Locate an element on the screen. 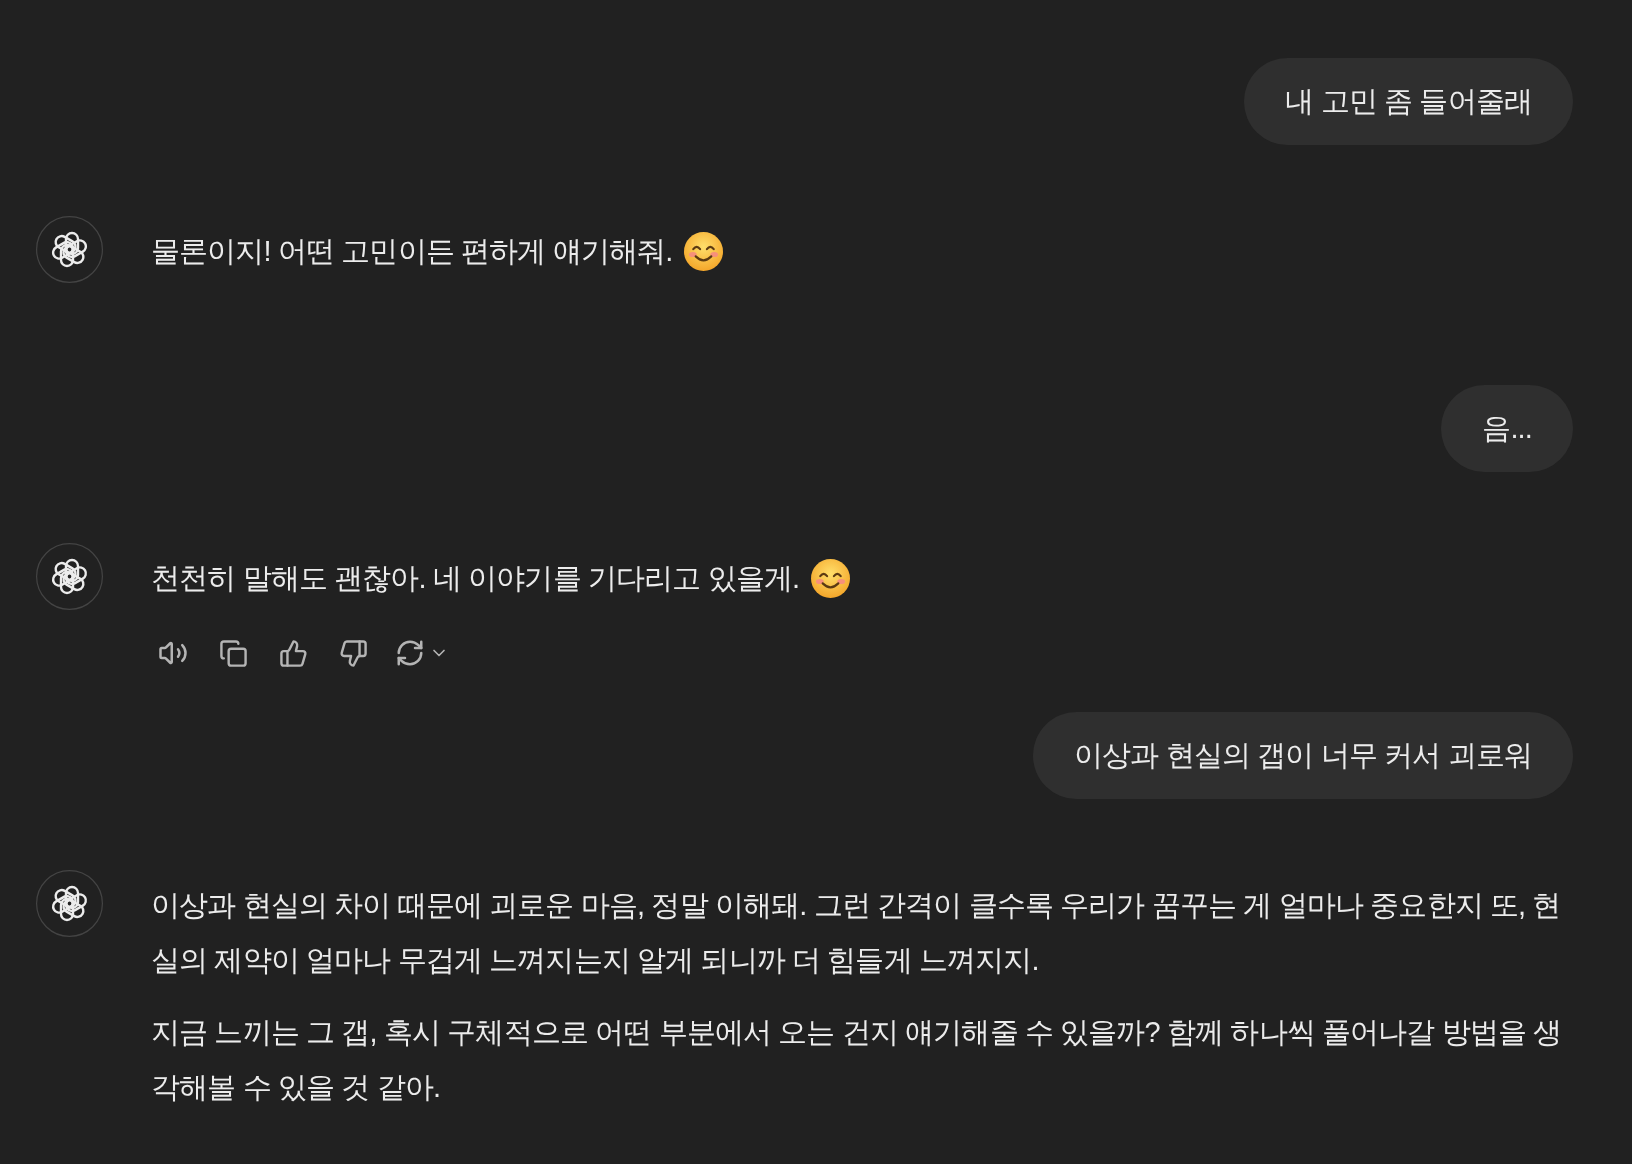 This screenshot has height=1164, width=1632. assistant-message-text: 천천히 말해도 괜찮아. 네 이야기를 기다리고 있을게. is located at coordinates (475, 578).